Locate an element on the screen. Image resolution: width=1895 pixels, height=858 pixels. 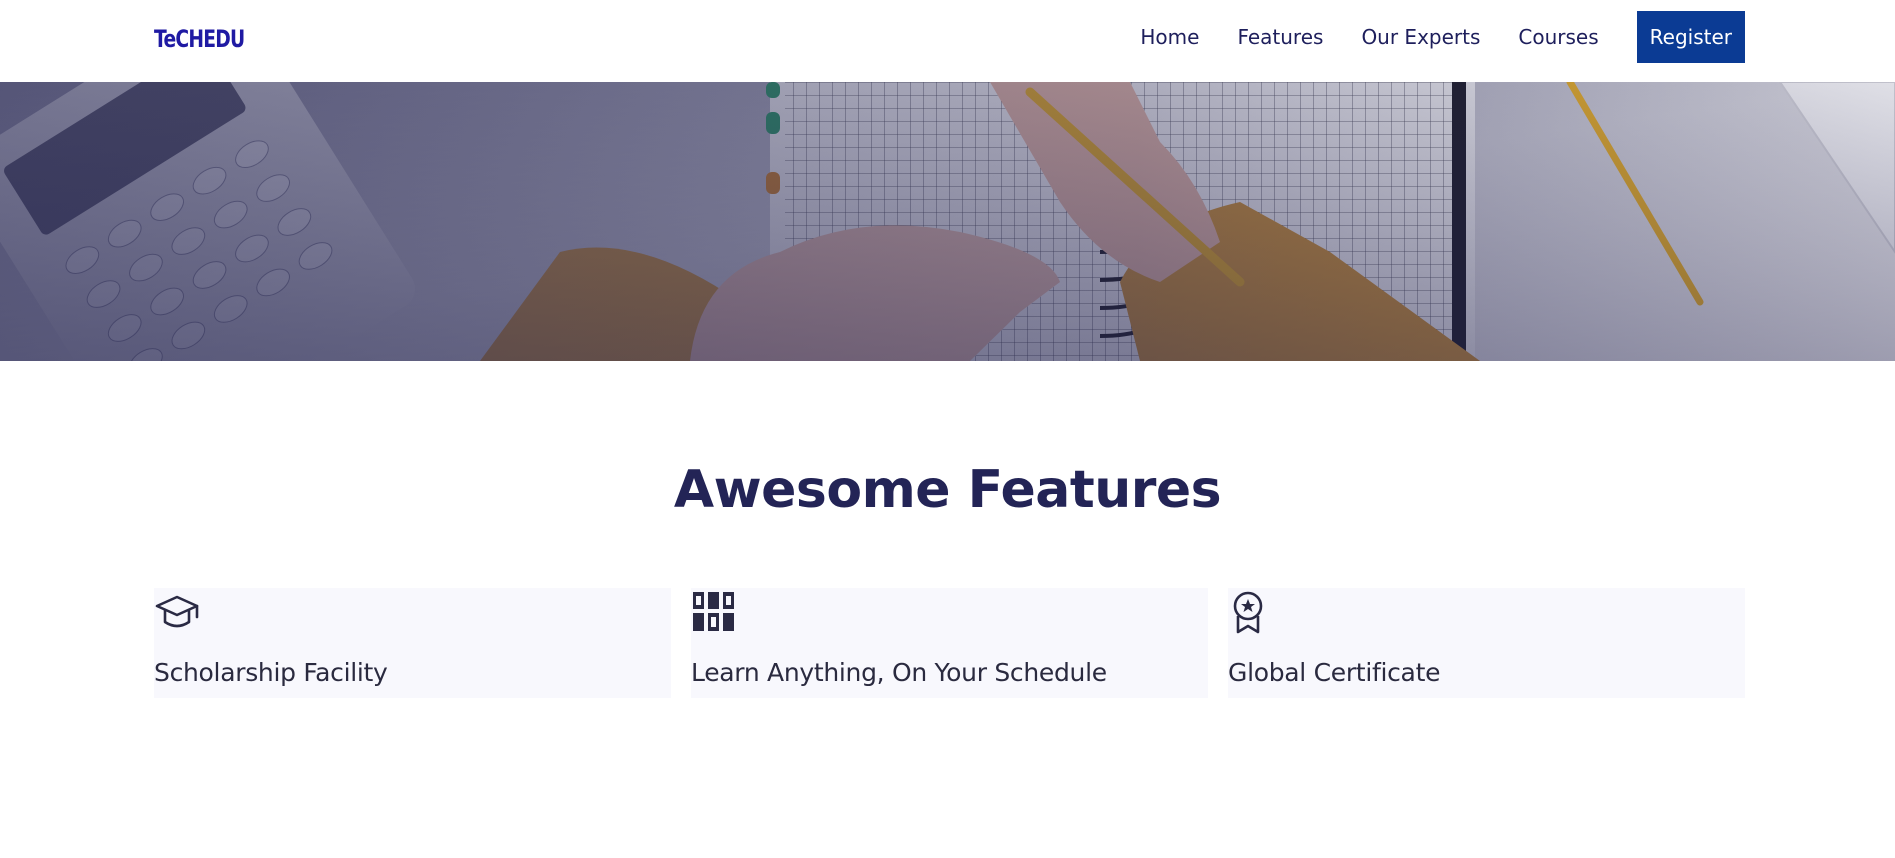
feature-card-scholarship: Scholarship Facility is located at coordinates (412, 643).